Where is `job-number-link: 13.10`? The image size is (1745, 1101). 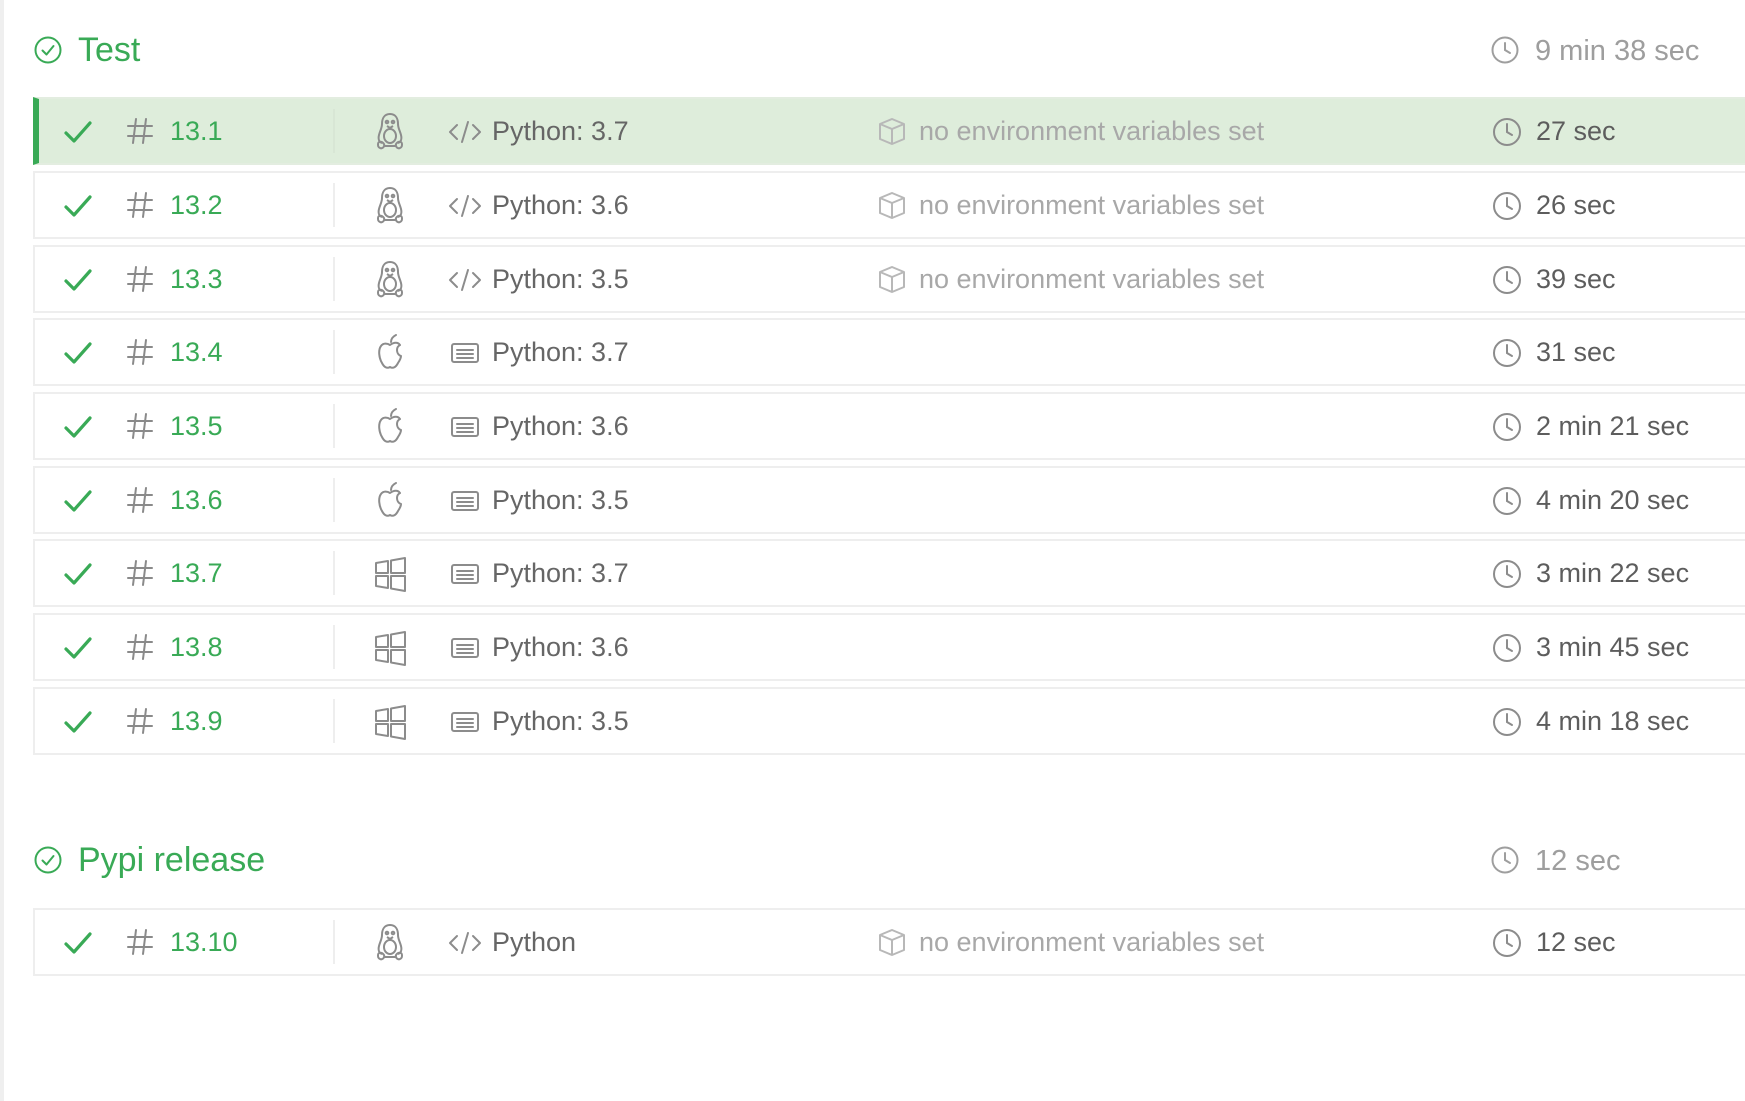
job-number-link: 13.10 is located at coordinates (204, 942).